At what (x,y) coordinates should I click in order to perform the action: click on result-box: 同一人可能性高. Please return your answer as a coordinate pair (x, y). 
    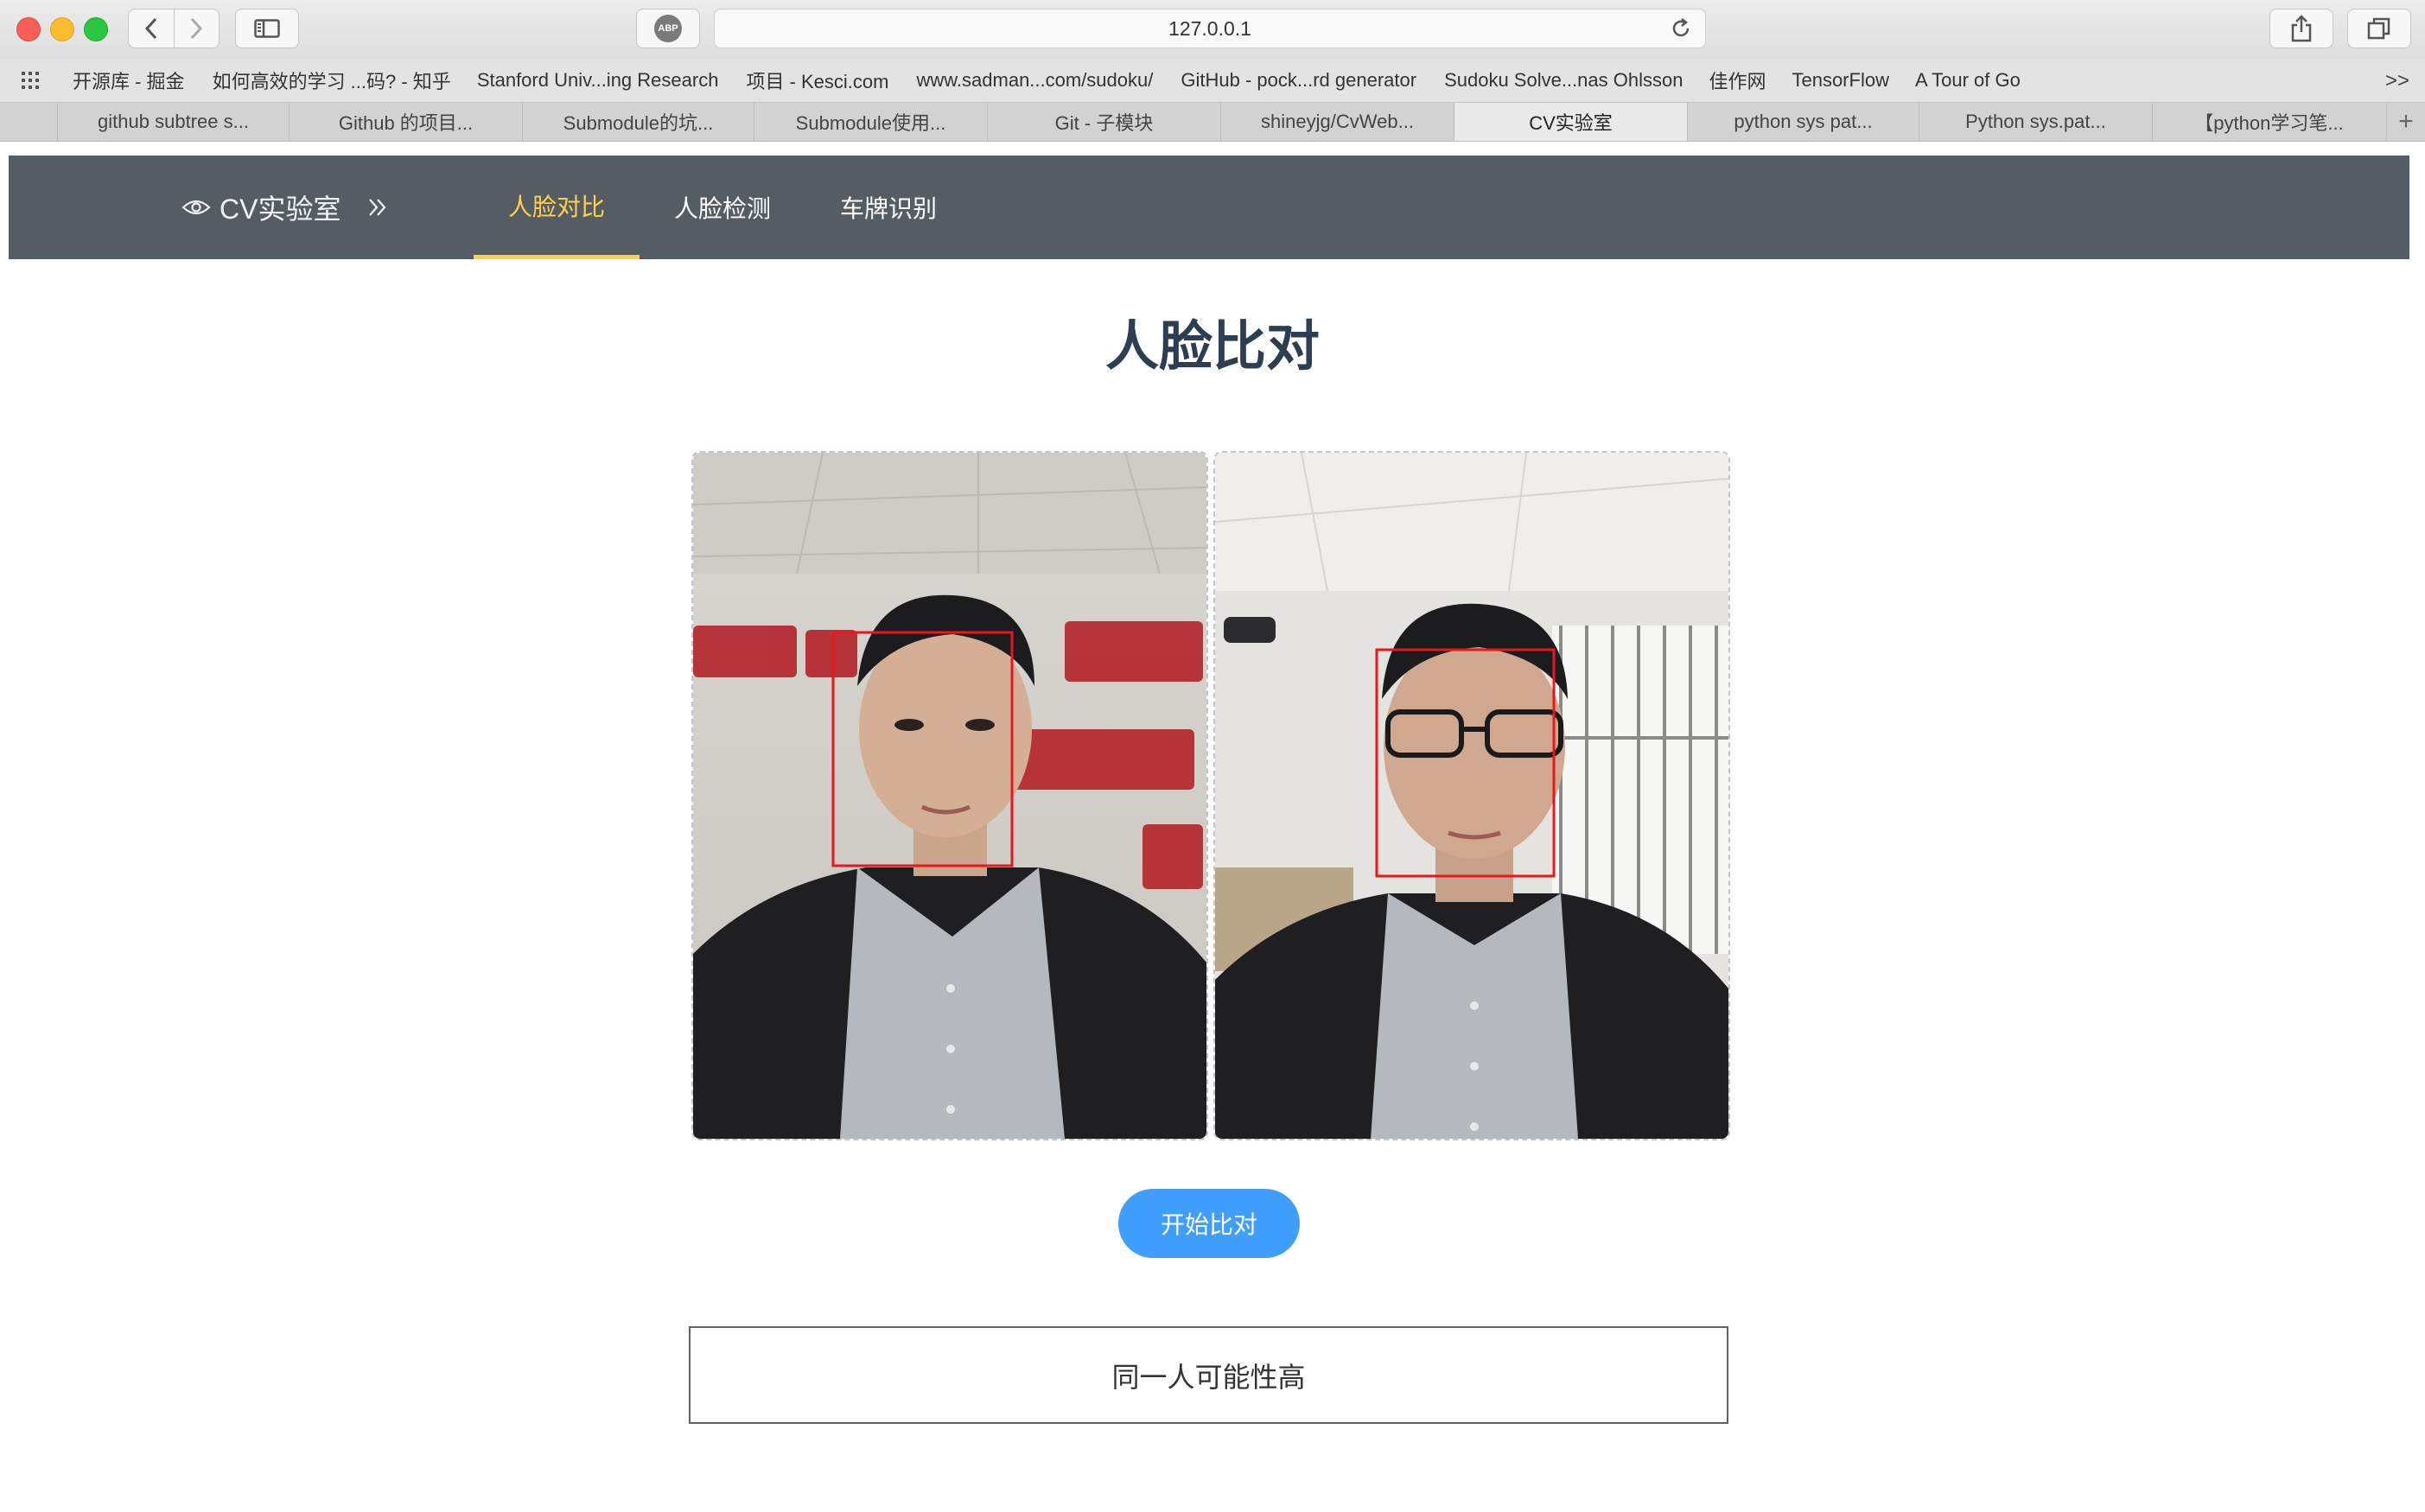
    Looking at the image, I should click on (1208, 1375).